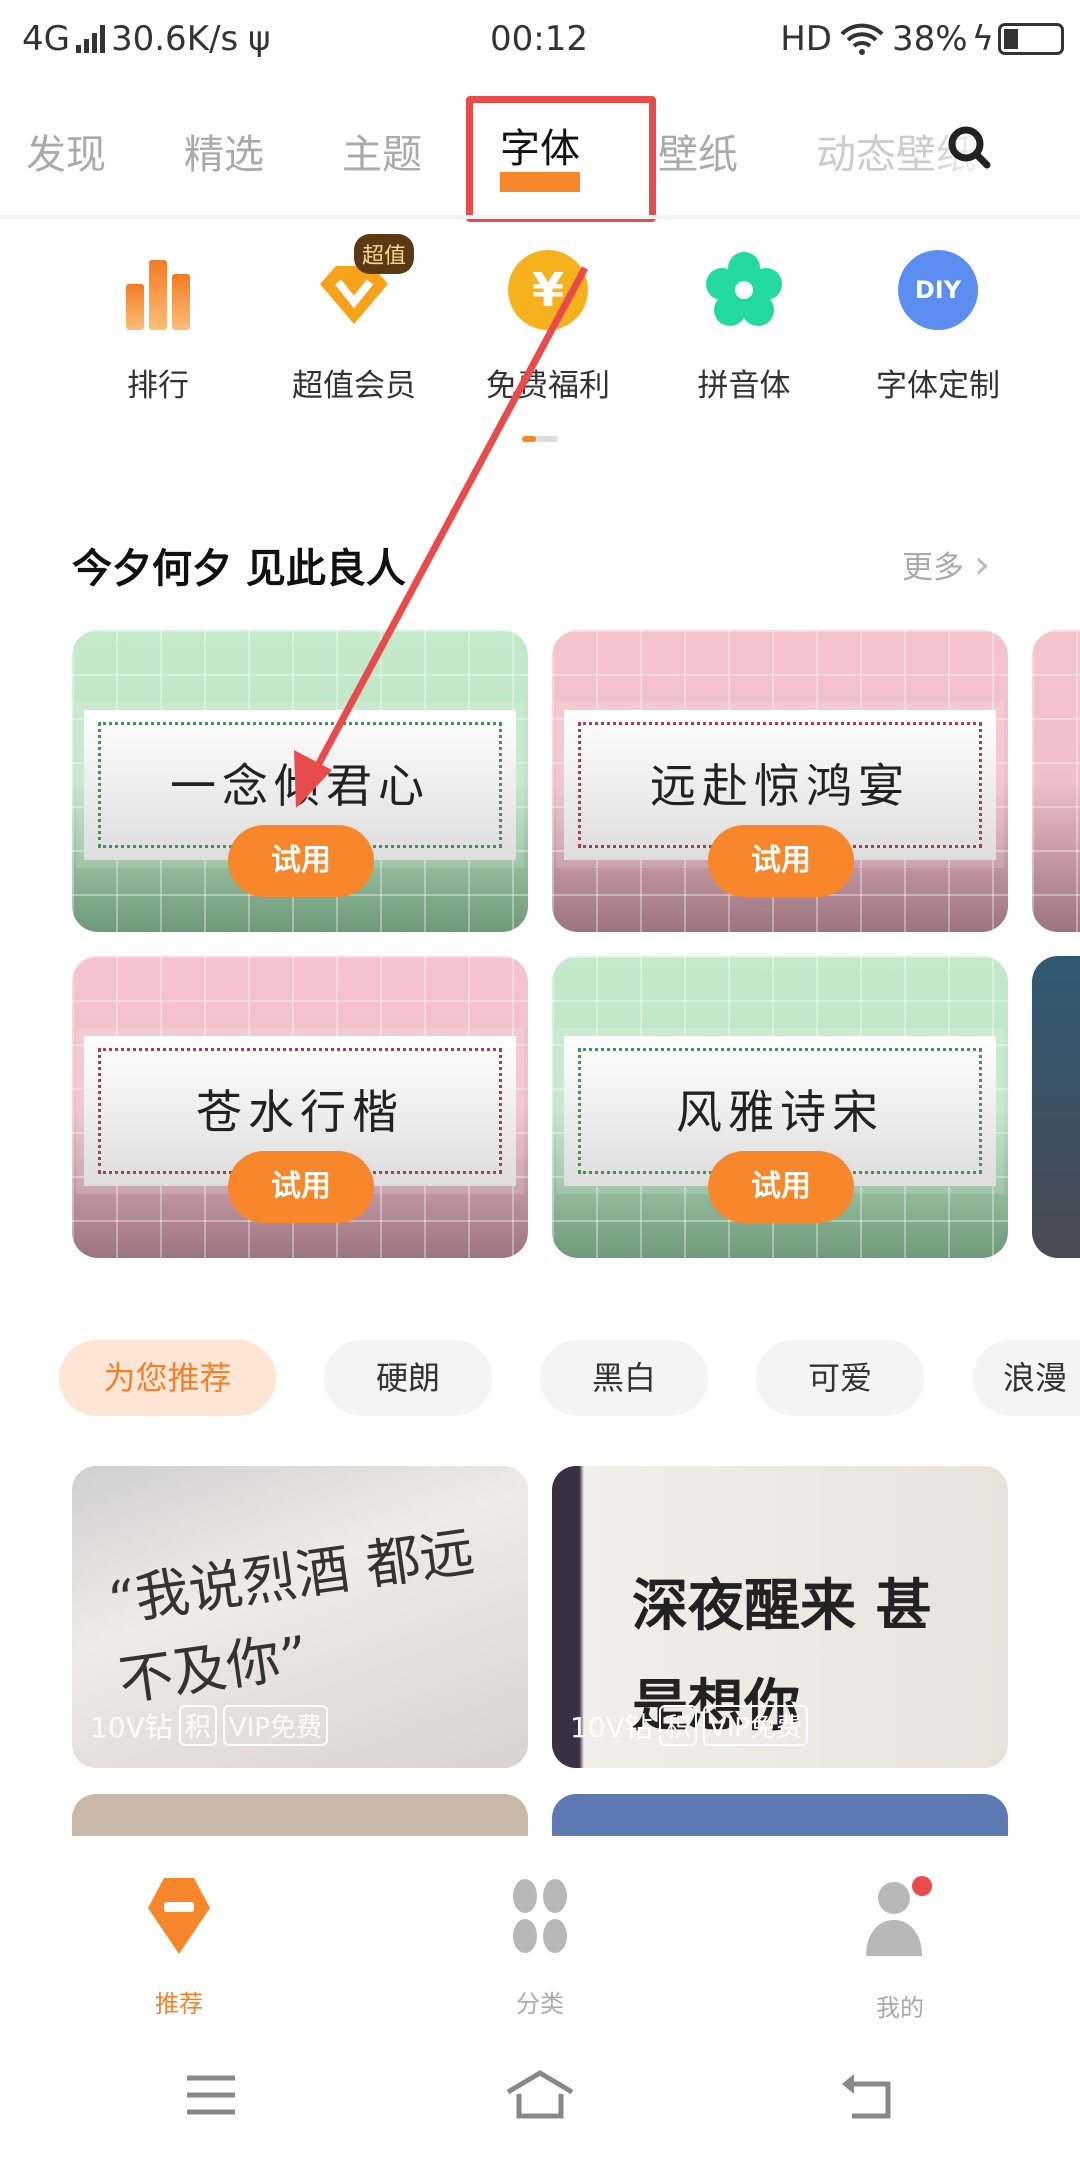 The height and width of the screenshot is (2160, 1080). I want to click on network-speed: 30.6K/s, so click(174, 39).